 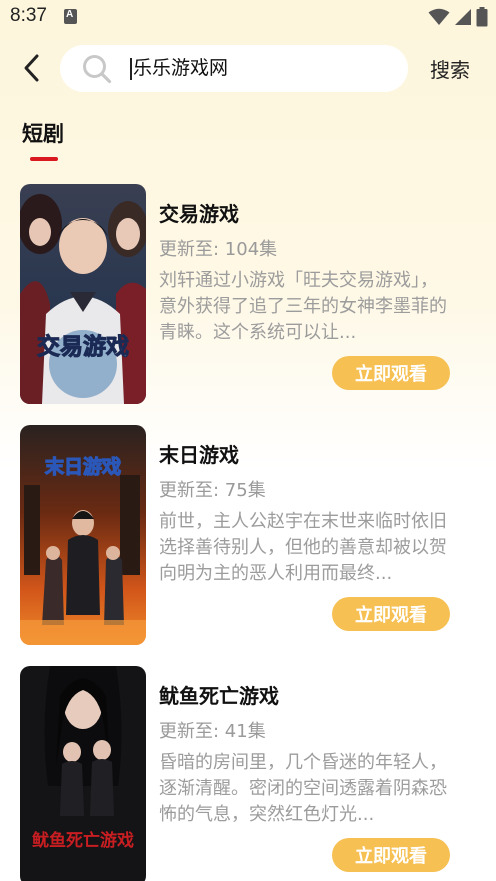 I want to click on drama-title: 交易游戏, so click(x=199, y=212).